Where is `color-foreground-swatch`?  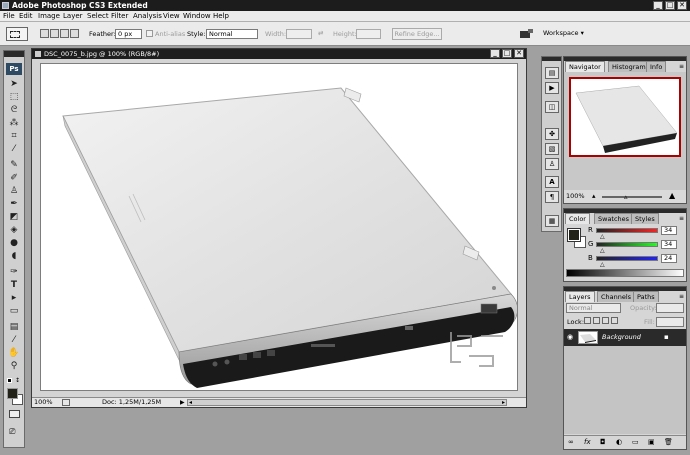 color-foreground-swatch is located at coordinates (574, 235).